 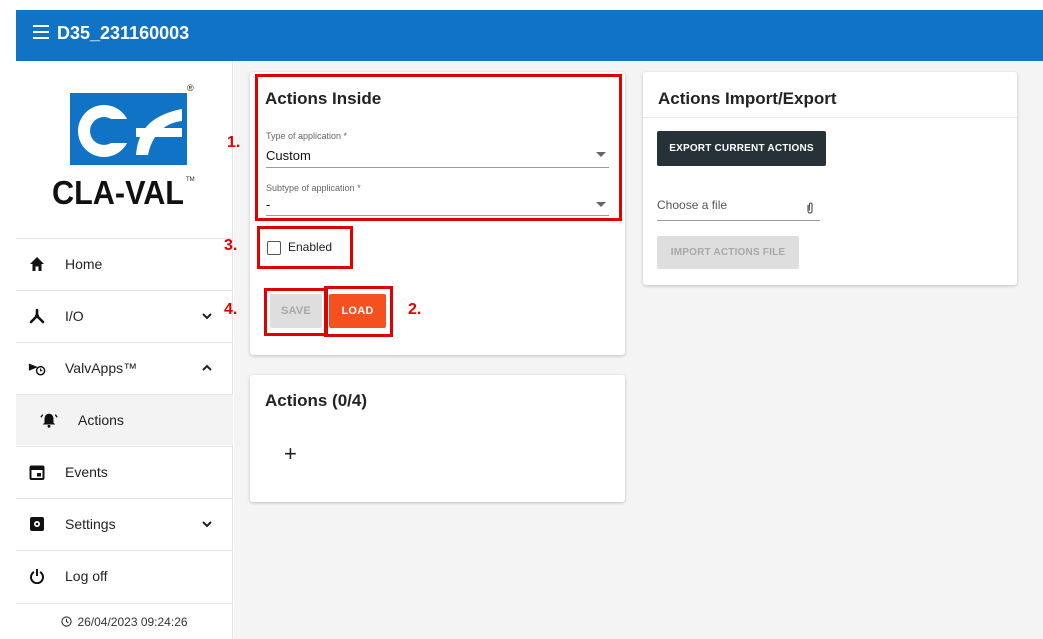 I want to click on calendar-icon, so click(x=37, y=472).